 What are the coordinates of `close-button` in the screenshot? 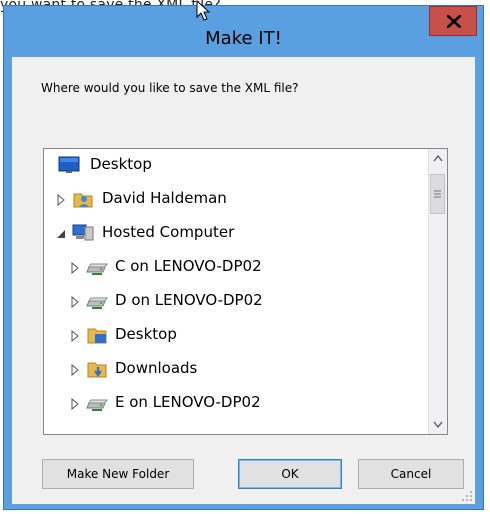 It's located at (453, 21).